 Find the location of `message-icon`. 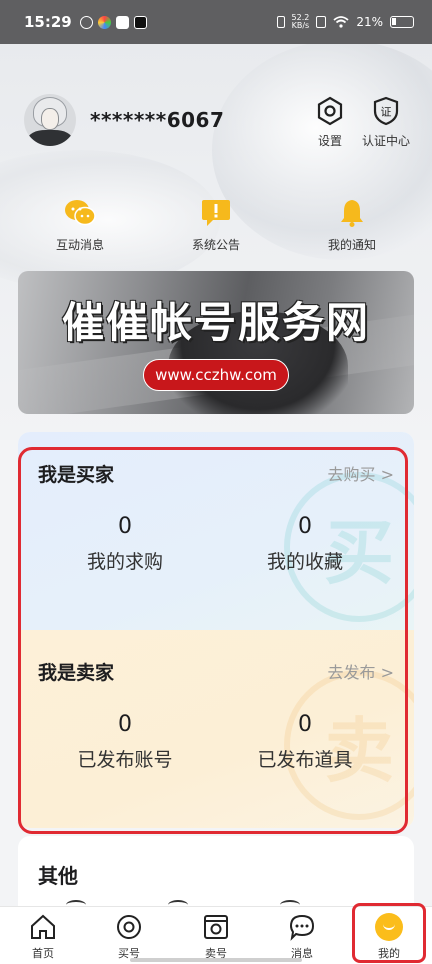

message-icon is located at coordinates (302, 927).